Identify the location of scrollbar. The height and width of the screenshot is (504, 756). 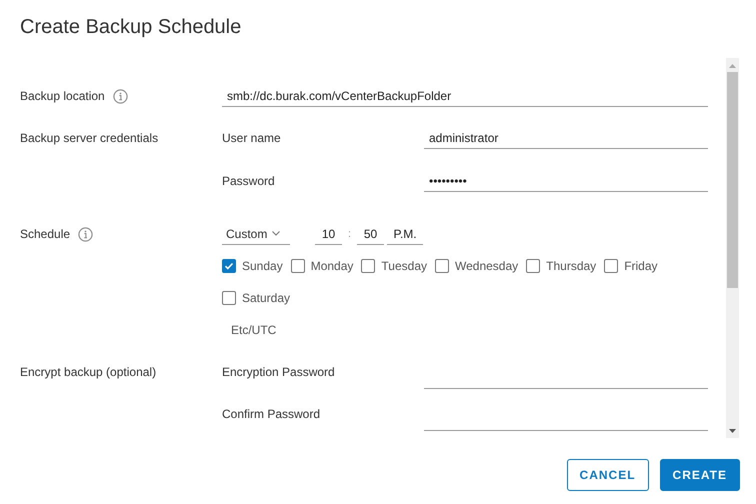
(732, 248).